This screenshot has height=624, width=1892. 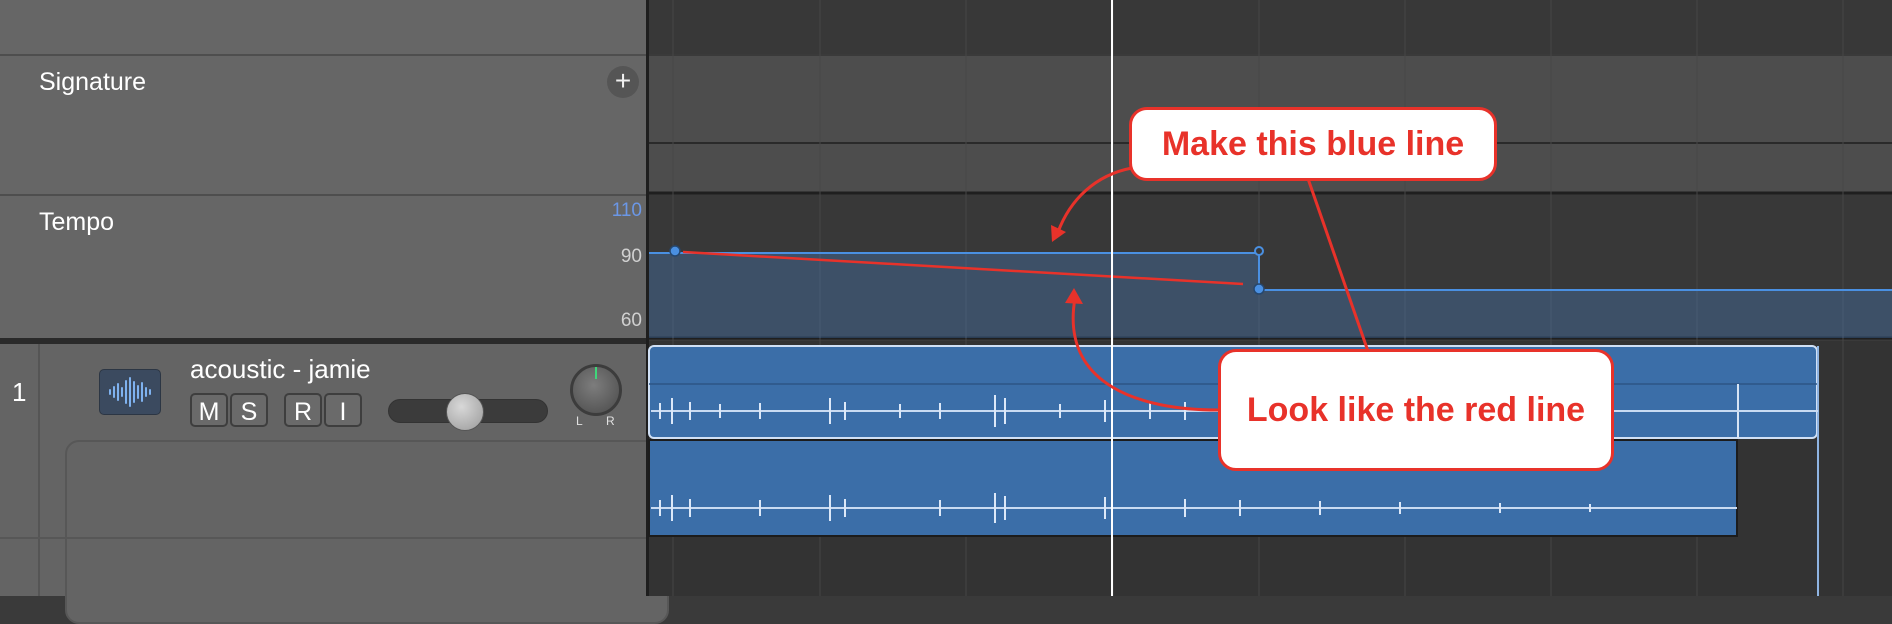 What do you see at coordinates (1313, 144) in the screenshot?
I see `annotation-callout-top: Make this blue line` at bounding box center [1313, 144].